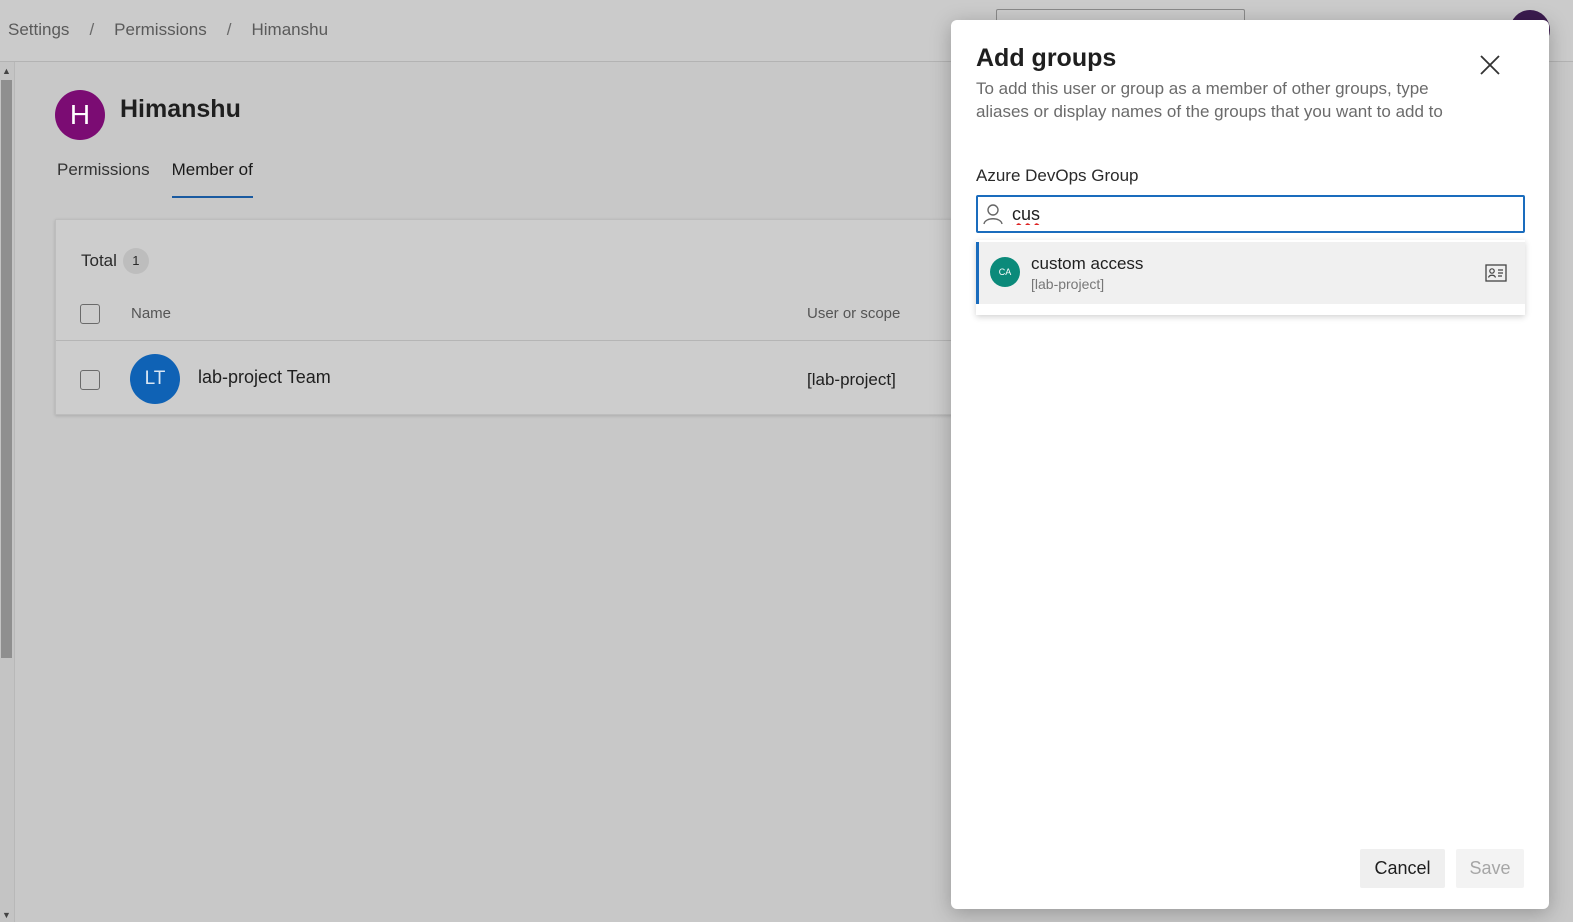 The image size is (1573, 922). I want to click on header-divider, so click(505, 340).